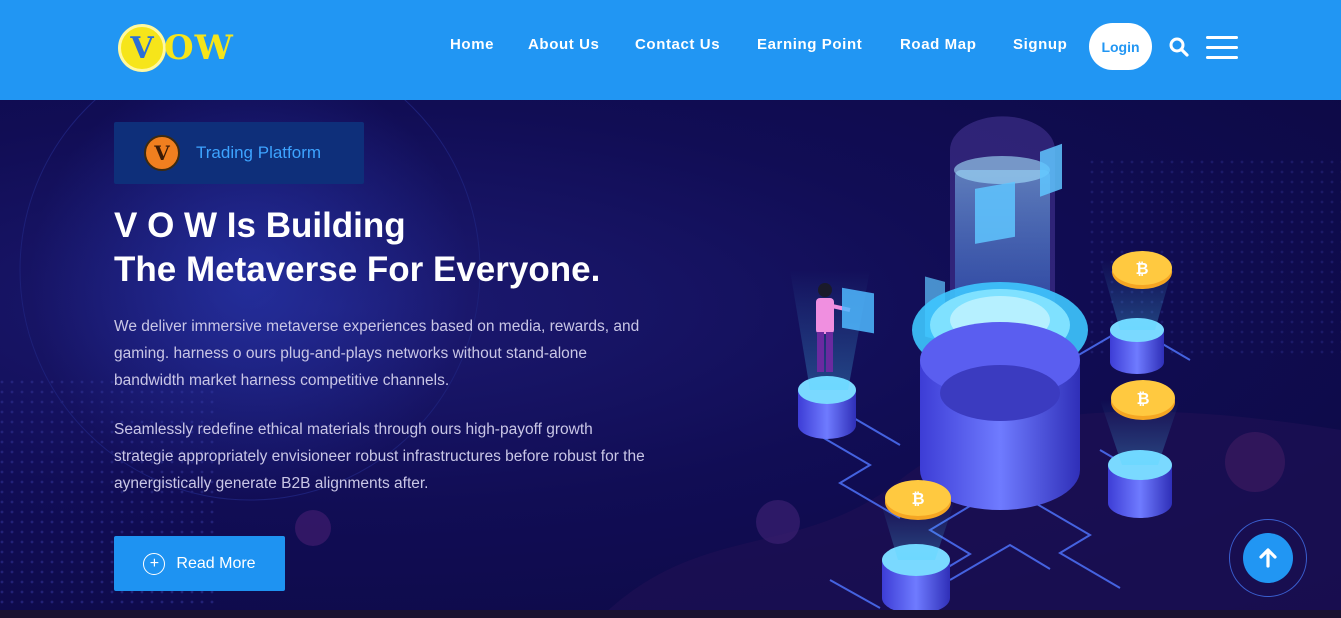 The image size is (1341, 618). What do you see at coordinates (809, 44) in the screenshot?
I see `nav-earning-point: Earning Point` at bounding box center [809, 44].